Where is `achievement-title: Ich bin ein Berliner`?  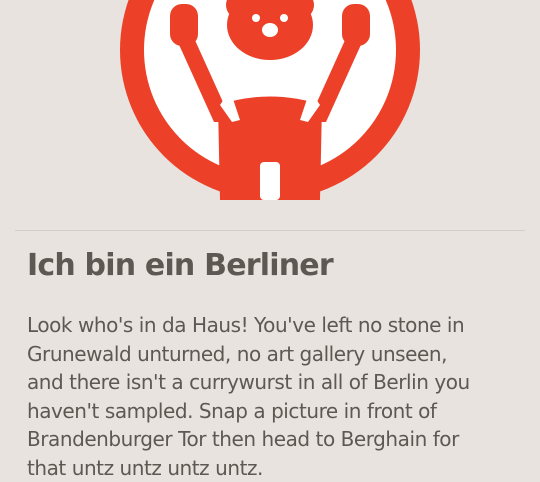
achievement-title: Ich bin ein Berliner is located at coordinates (277, 266).